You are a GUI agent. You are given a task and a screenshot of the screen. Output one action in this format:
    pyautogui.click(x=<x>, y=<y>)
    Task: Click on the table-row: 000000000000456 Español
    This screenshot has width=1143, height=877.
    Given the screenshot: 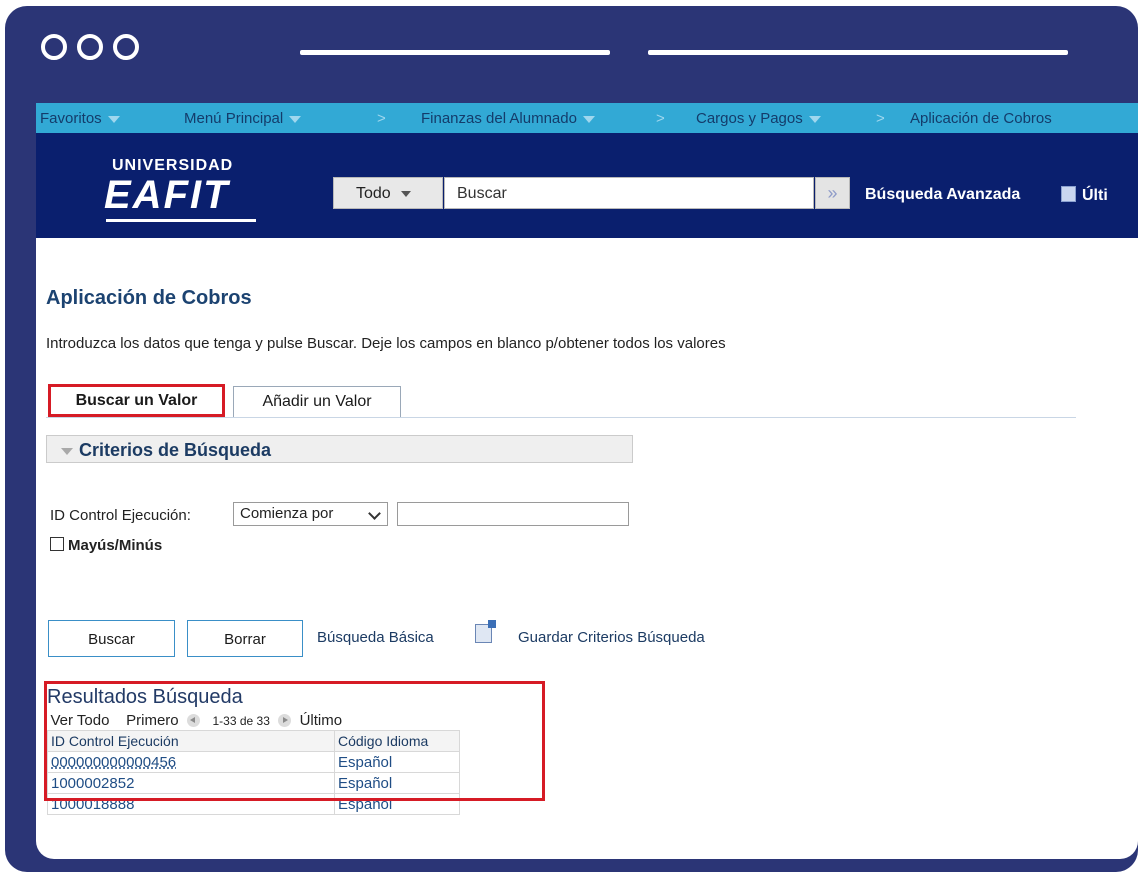 What is the action you would take?
    pyautogui.click(x=253, y=762)
    